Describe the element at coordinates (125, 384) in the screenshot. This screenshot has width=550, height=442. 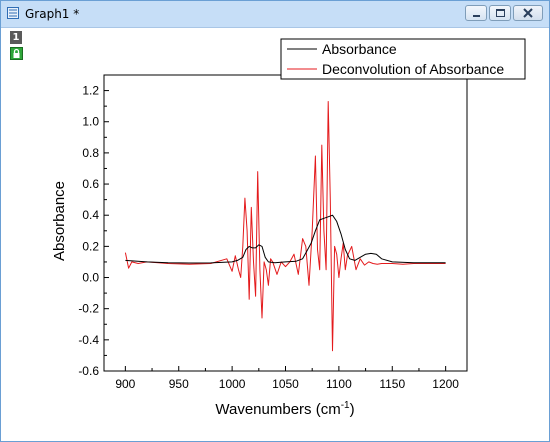
I see `x-tick-label: 900` at that location.